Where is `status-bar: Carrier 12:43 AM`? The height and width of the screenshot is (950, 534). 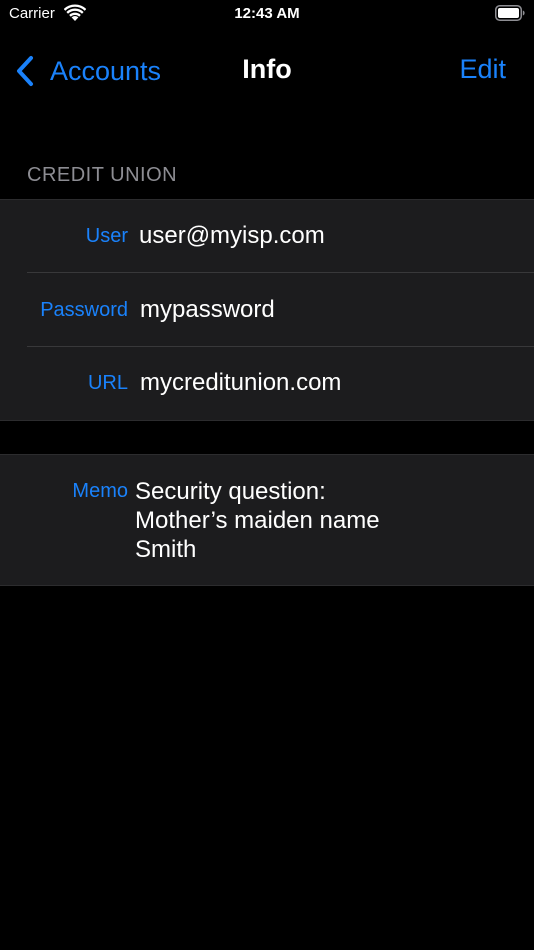
status-bar: Carrier 12:43 AM is located at coordinates (267, 15).